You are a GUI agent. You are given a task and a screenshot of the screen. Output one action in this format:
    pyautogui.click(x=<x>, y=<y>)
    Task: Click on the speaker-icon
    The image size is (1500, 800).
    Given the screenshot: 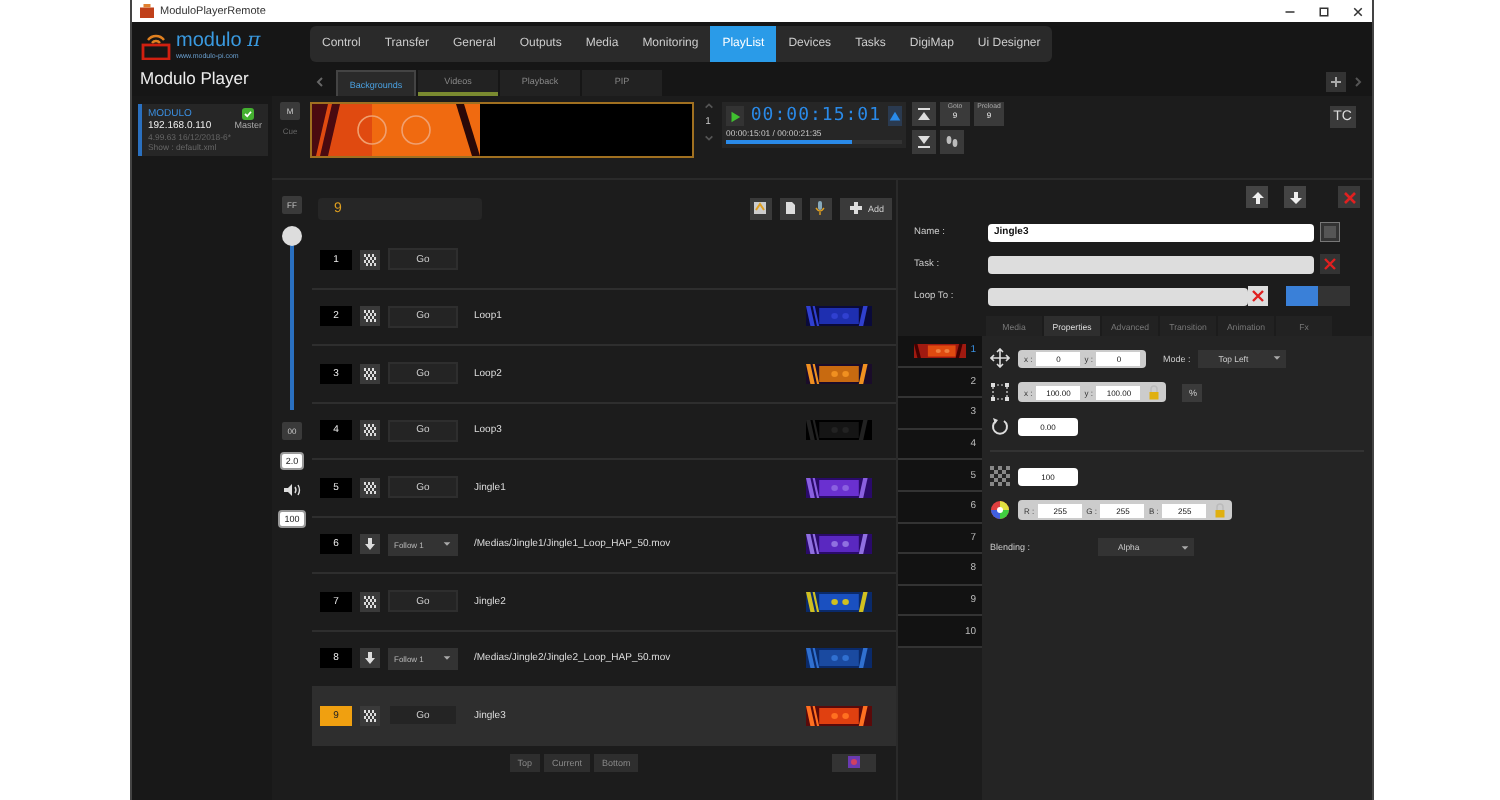 What is the action you would take?
    pyautogui.click(x=292, y=490)
    